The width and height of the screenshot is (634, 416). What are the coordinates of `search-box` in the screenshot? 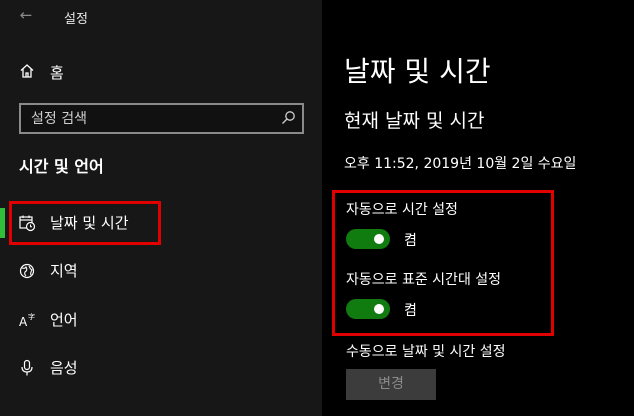 It's located at (161, 118).